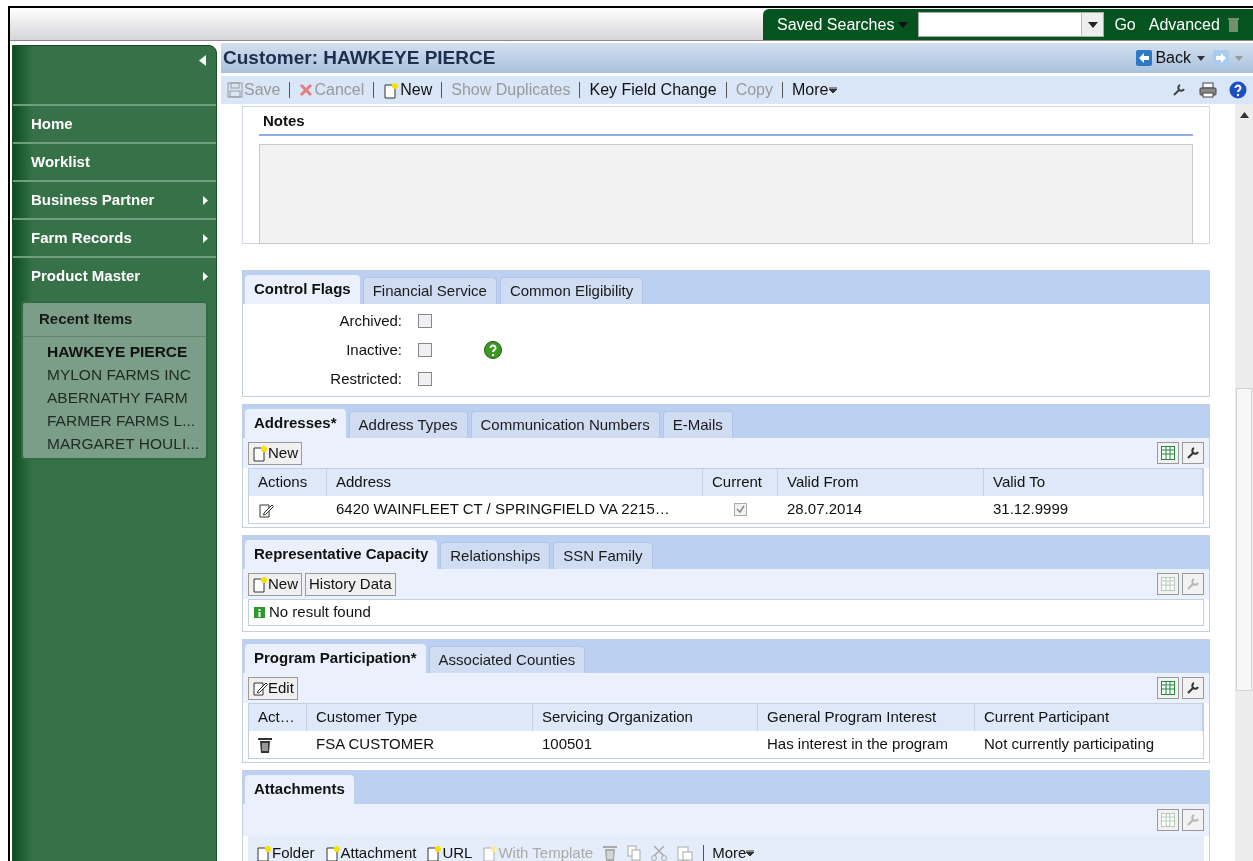  Describe the element at coordinates (114, 275) in the screenshot. I see `nav-item: Product Master` at that location.